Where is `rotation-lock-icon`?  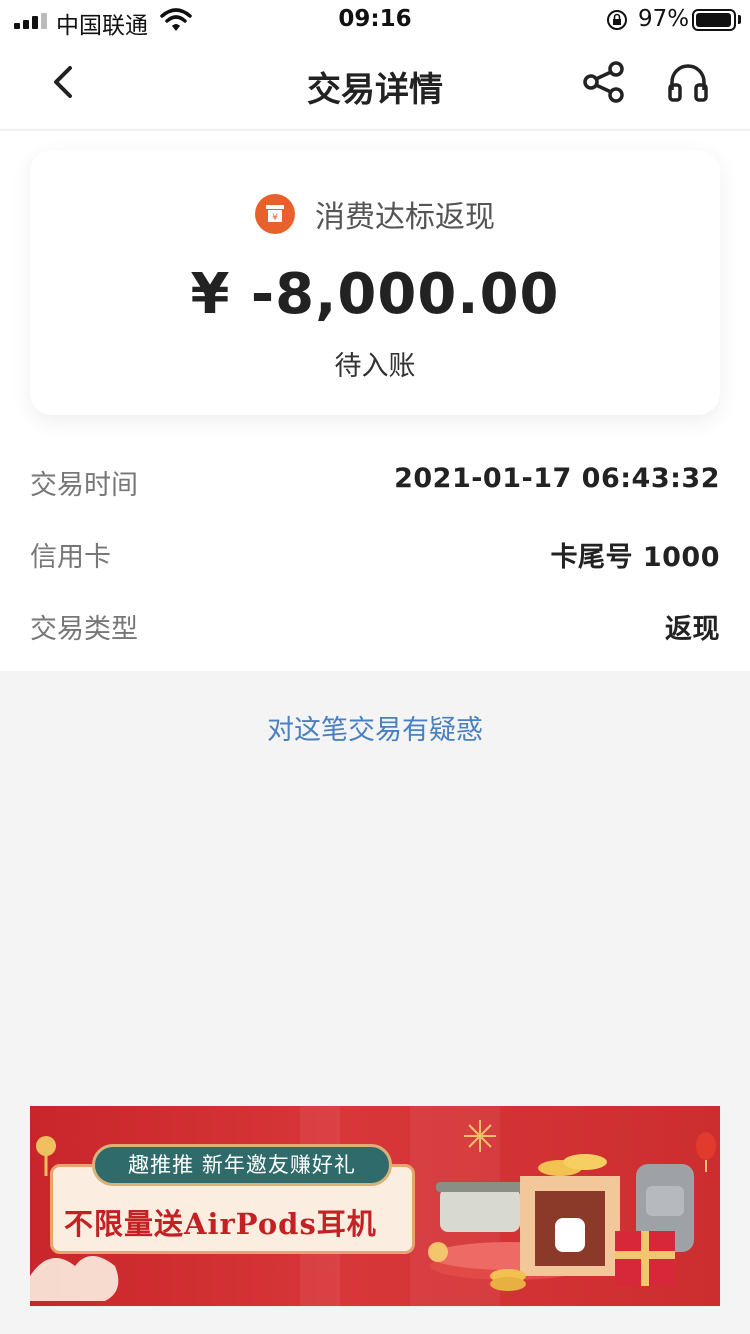
rotation-lock-icon is located at coordinates (617, 20).